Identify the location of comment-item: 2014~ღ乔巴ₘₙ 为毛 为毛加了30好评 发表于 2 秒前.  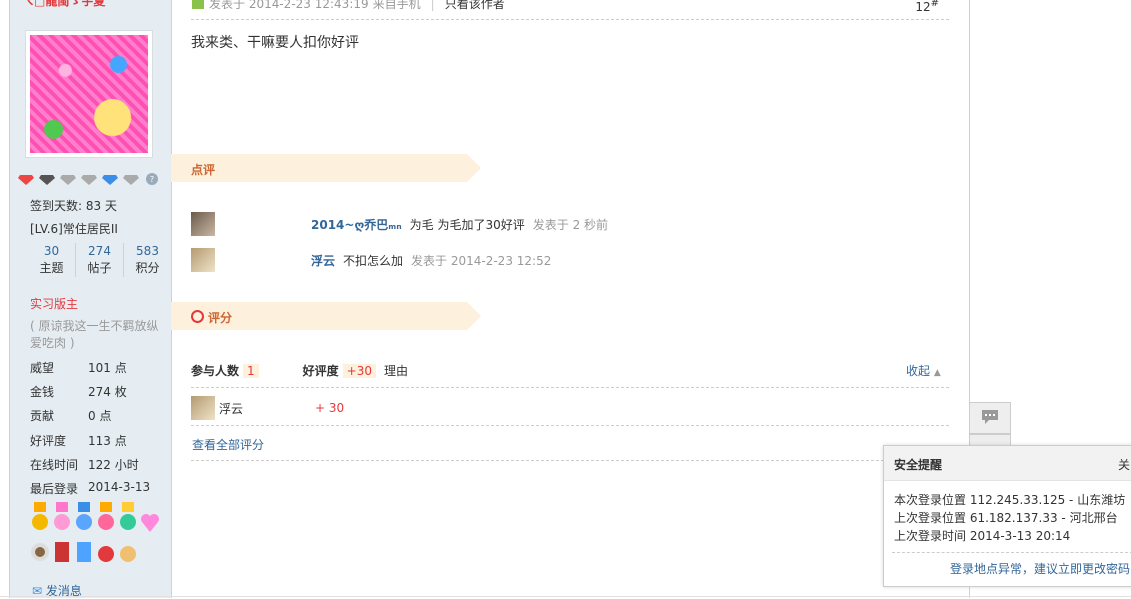
(399, 224).